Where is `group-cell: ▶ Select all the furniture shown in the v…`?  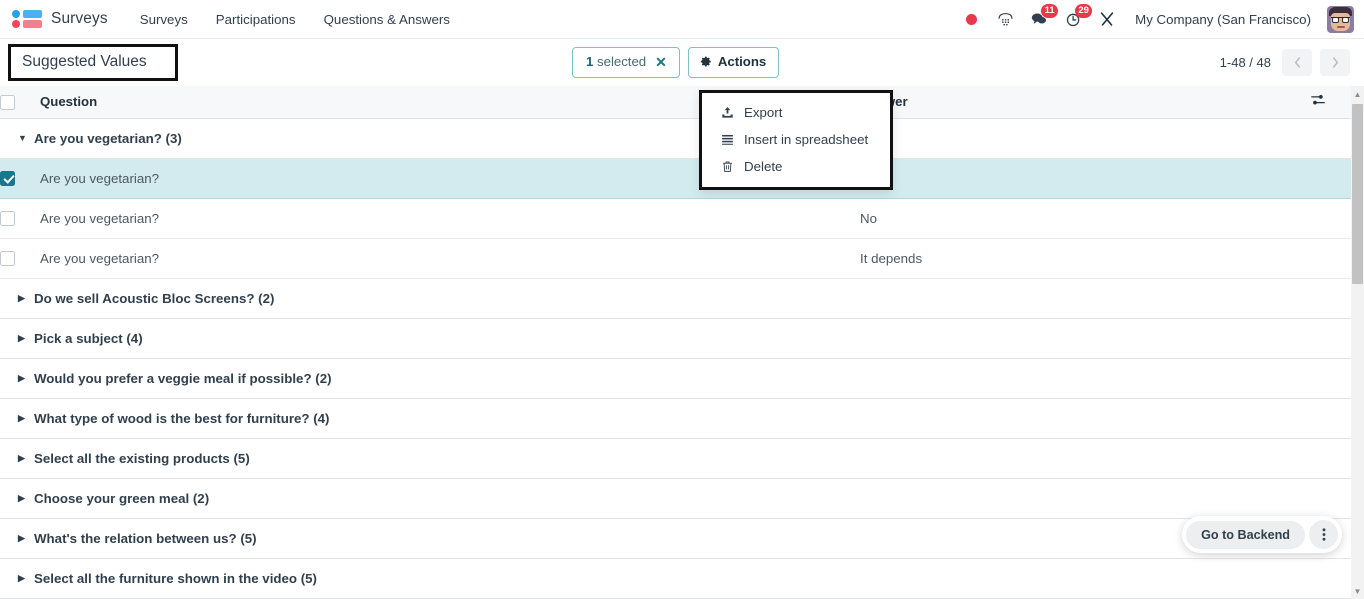
group-cell: ▶ Select all the furniture shown in the v… is located at coordinates (675, 578).